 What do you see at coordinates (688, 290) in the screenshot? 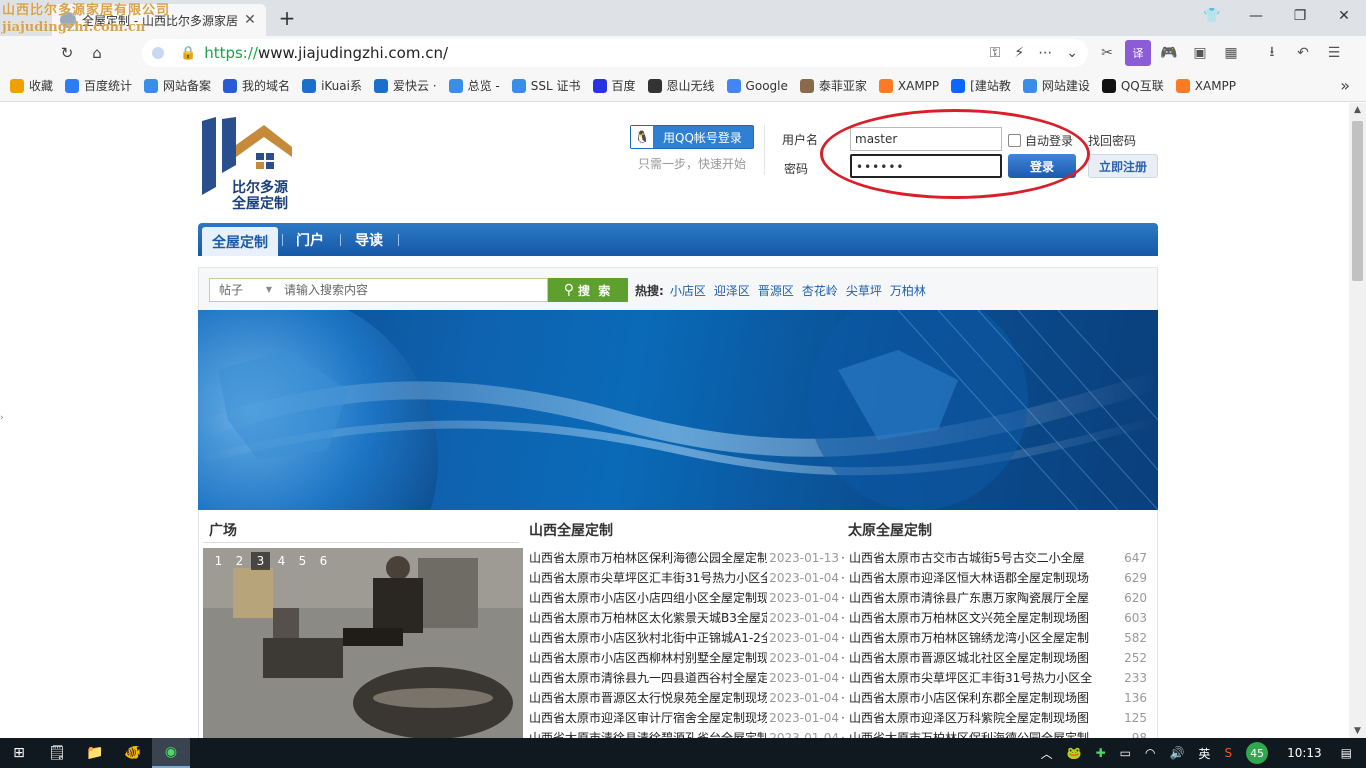
I see `hot-search-link: 小店区` at bounding box center [688, 290].